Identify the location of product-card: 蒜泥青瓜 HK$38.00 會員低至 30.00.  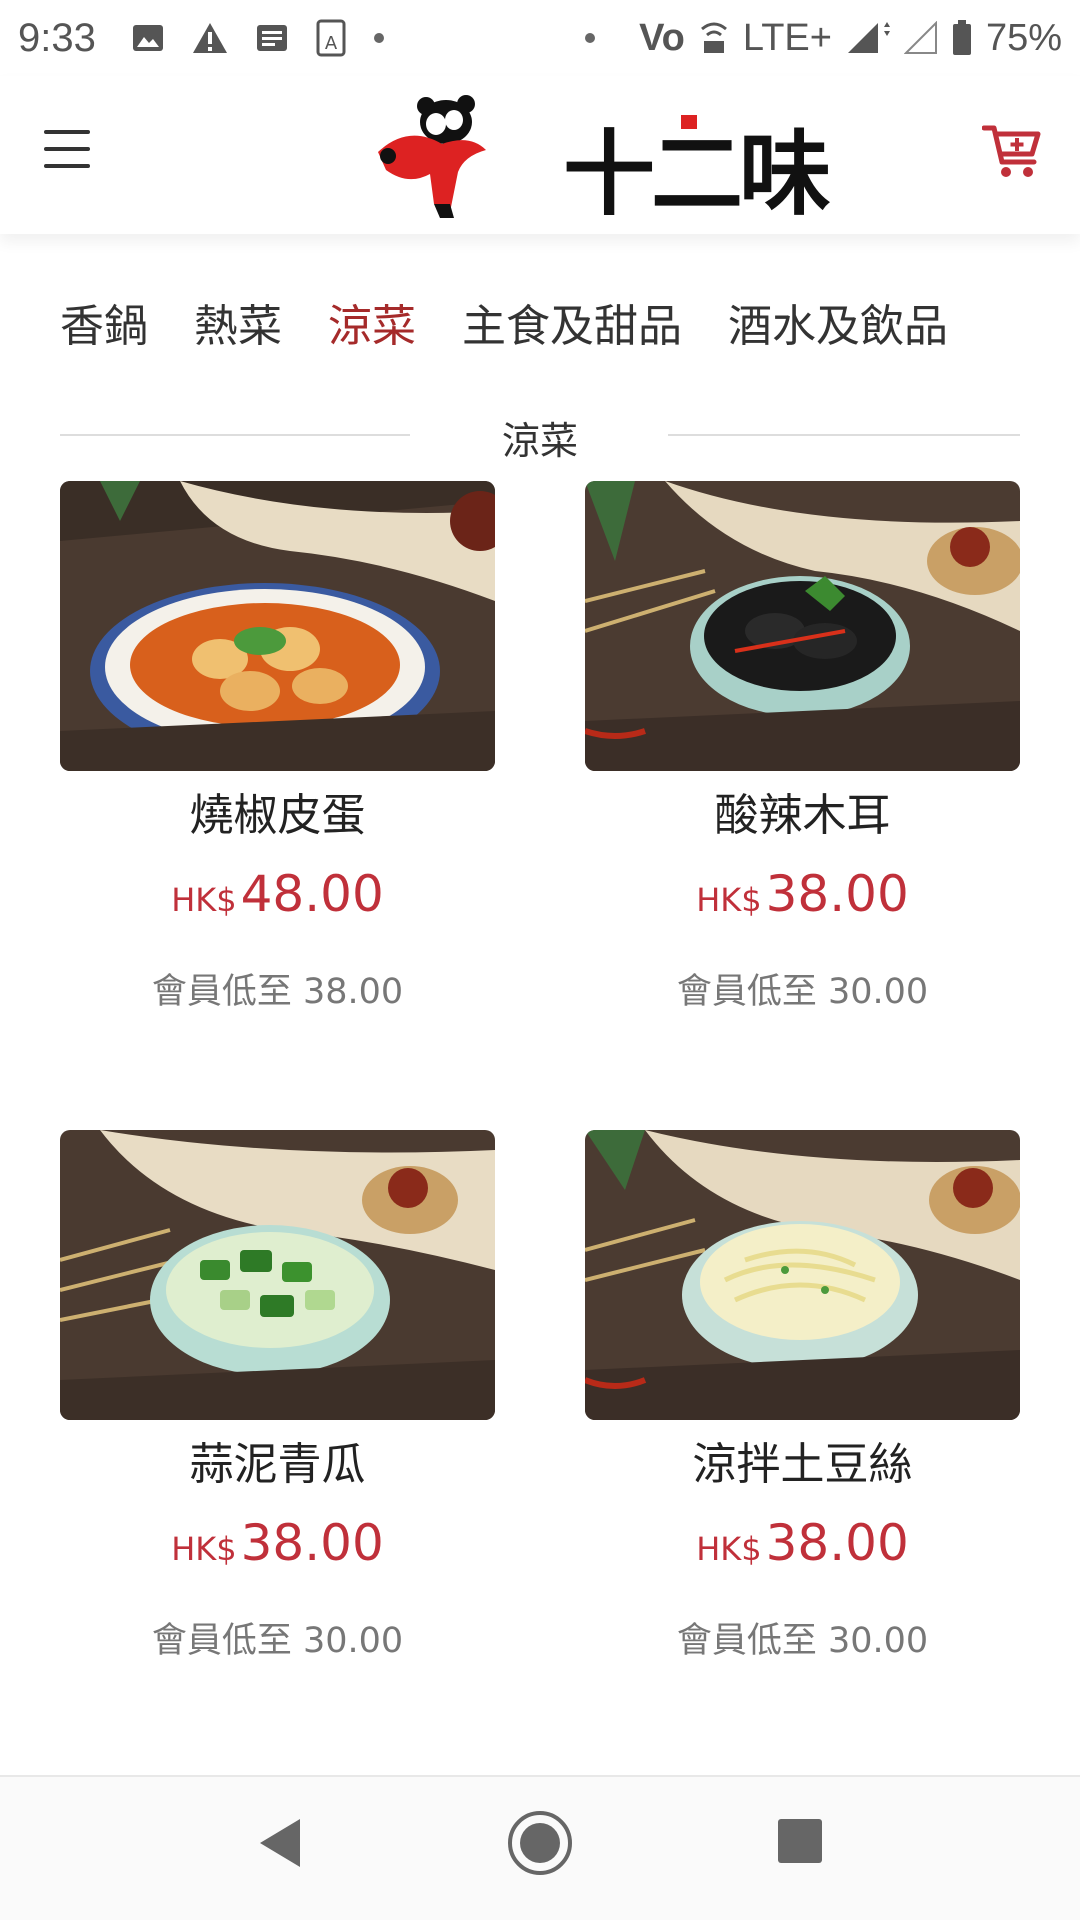
(277, 1396).